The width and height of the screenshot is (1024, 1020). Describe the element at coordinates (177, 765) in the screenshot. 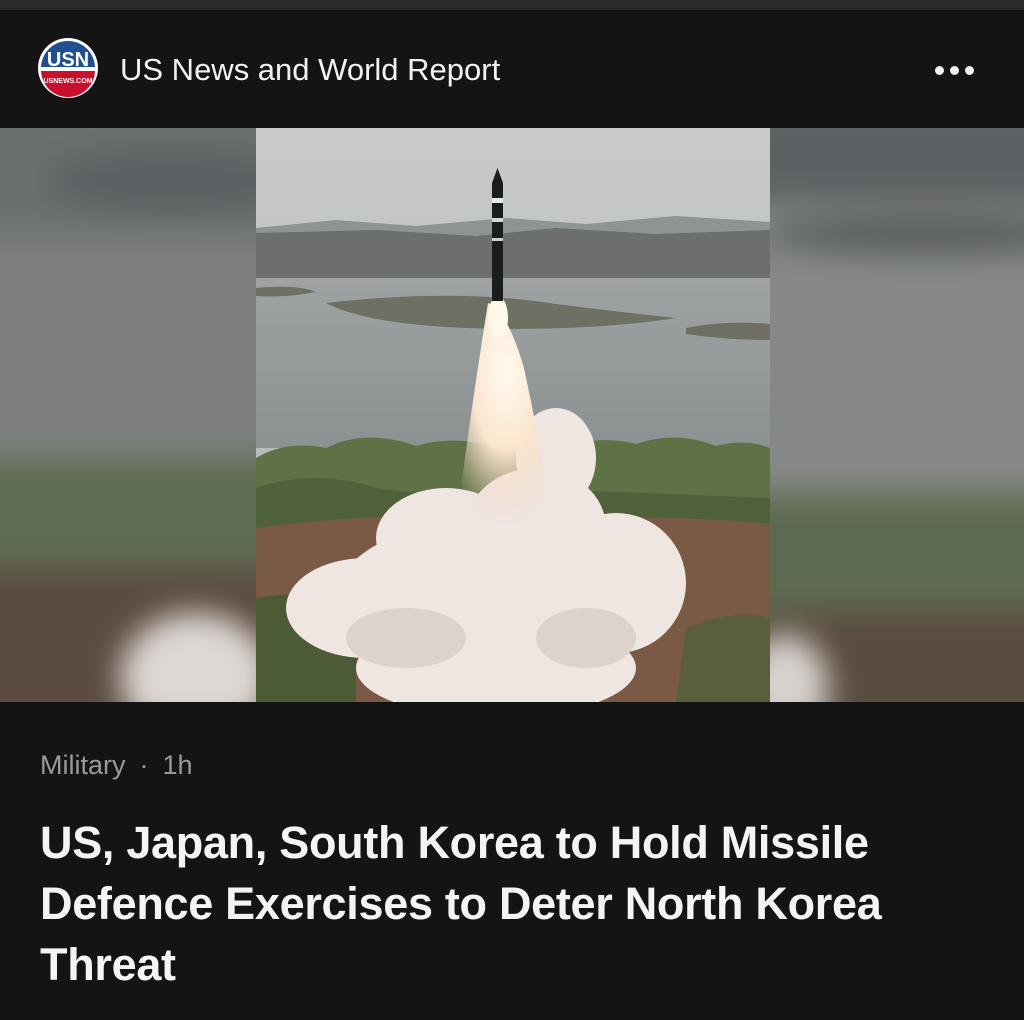

I see `article-age: 1h` at that location.